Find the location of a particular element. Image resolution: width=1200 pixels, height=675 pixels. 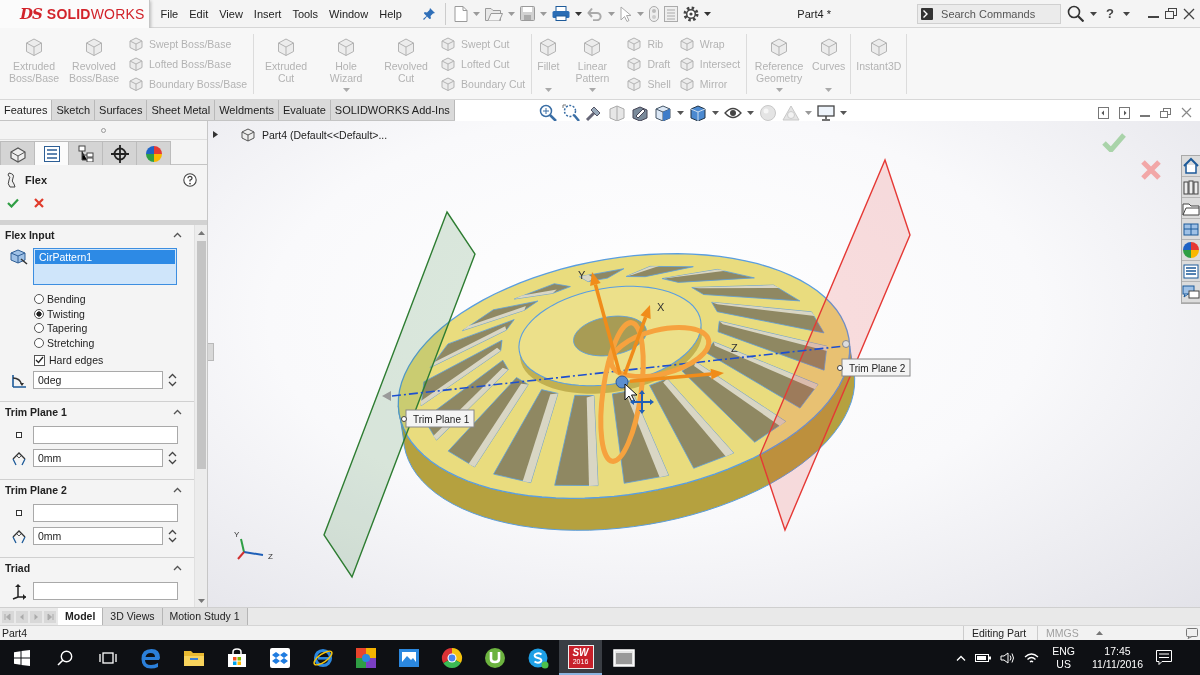

notification-icon is located at coordinates (1164, 657).